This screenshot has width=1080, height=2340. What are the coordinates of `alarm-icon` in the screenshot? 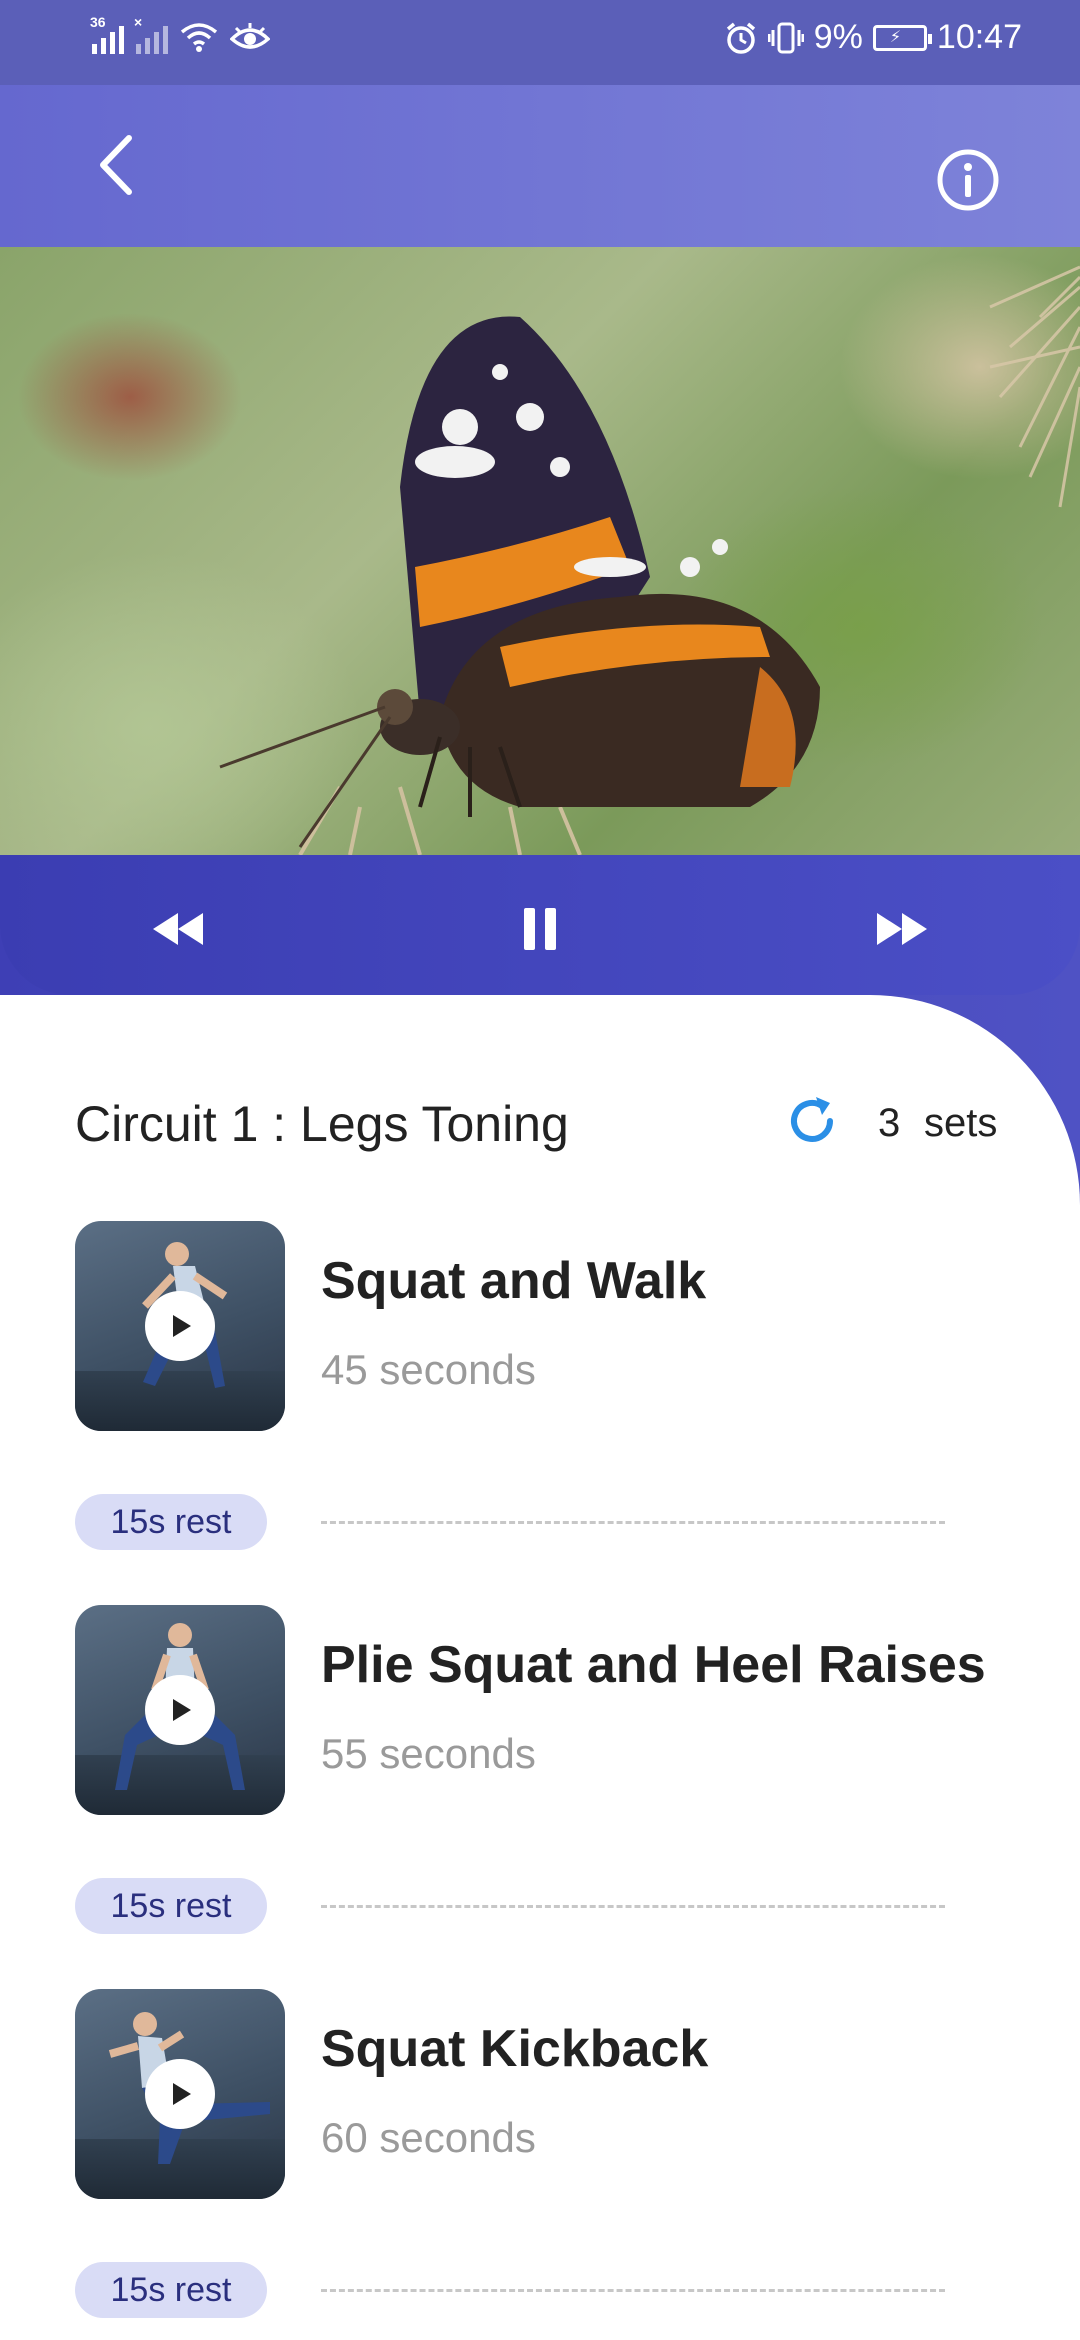 It's located at (740, 38).